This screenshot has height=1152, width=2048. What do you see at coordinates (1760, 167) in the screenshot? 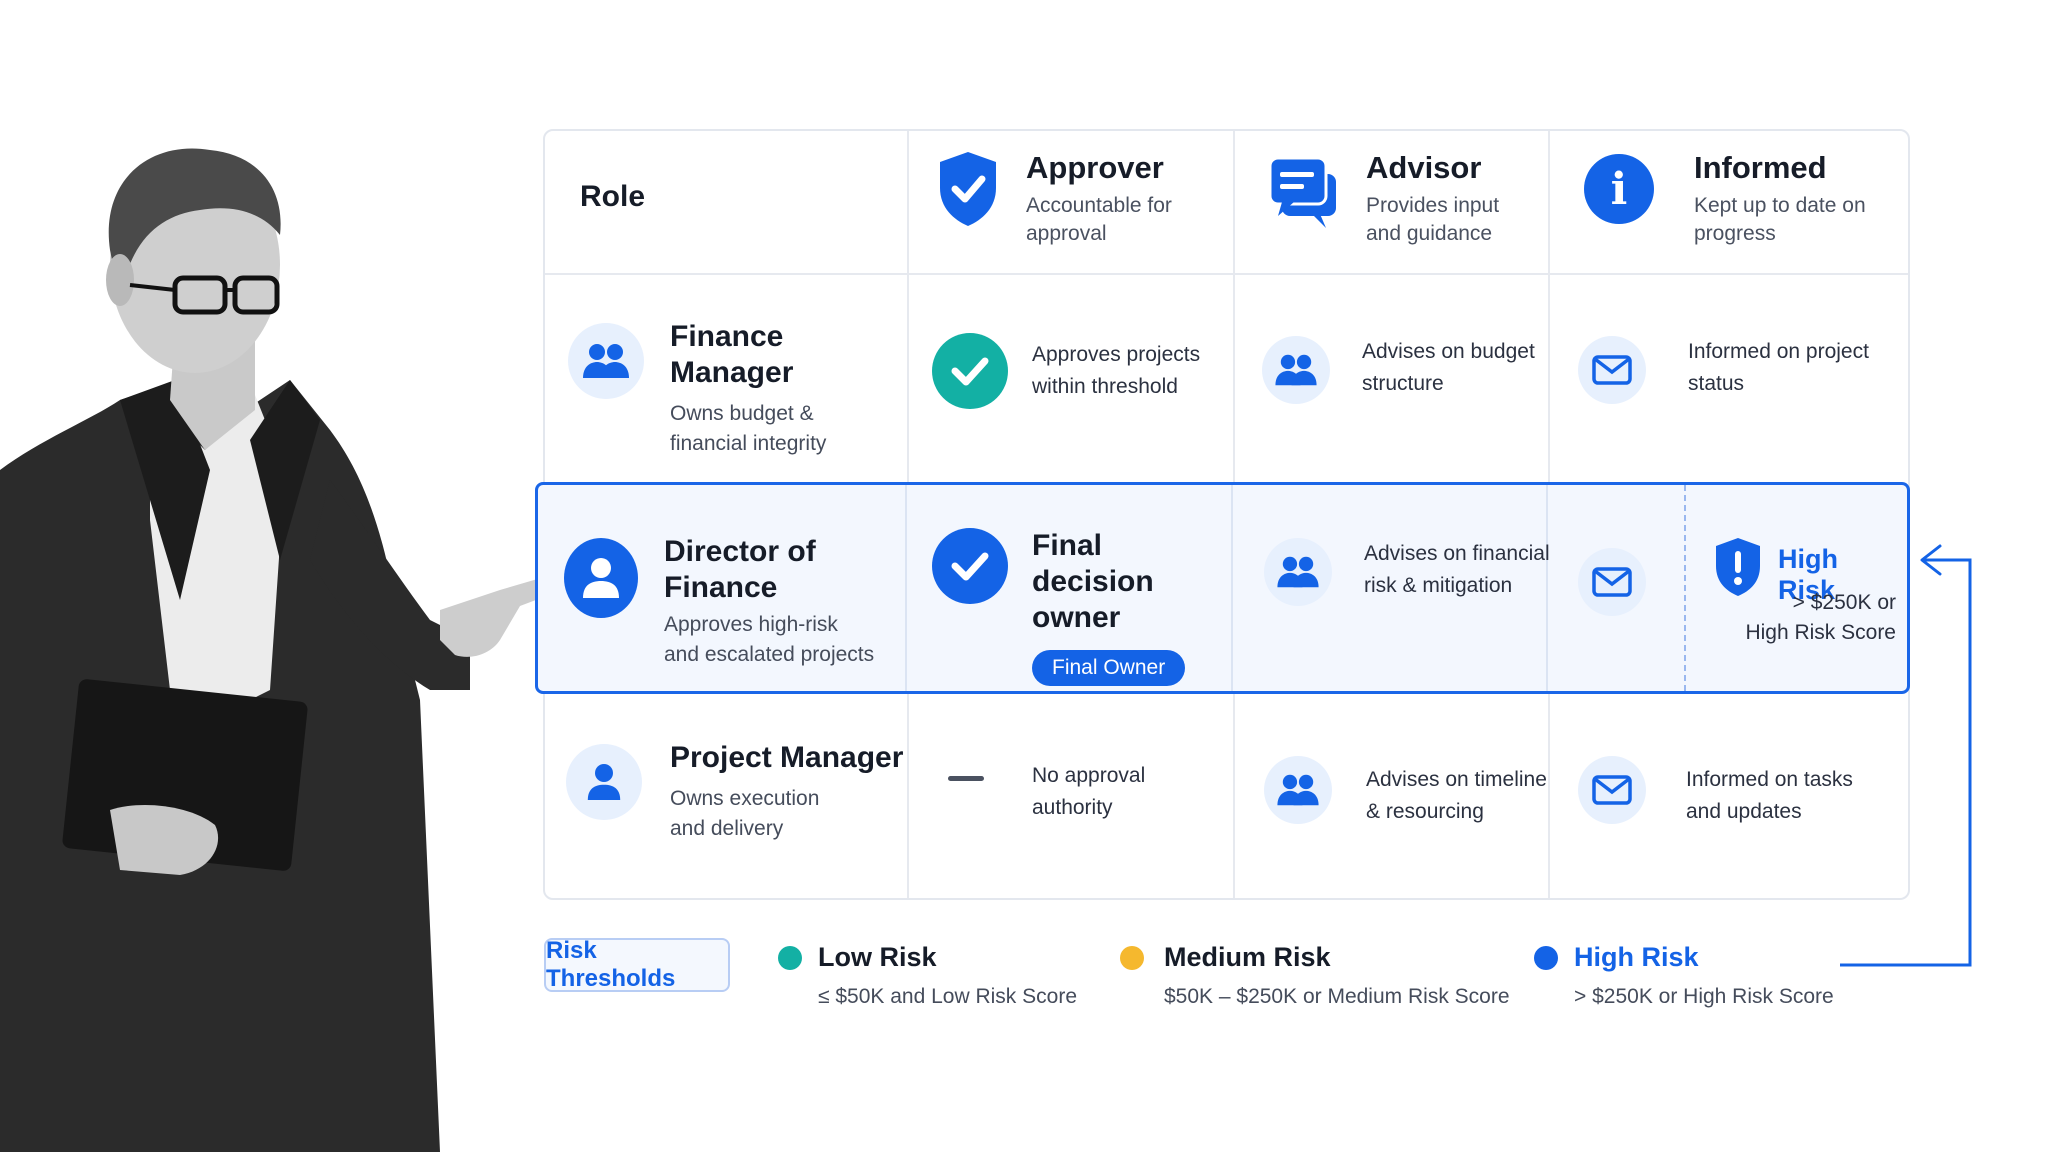
I see `informed-title: Informed` at bounding box center [1760, 167].